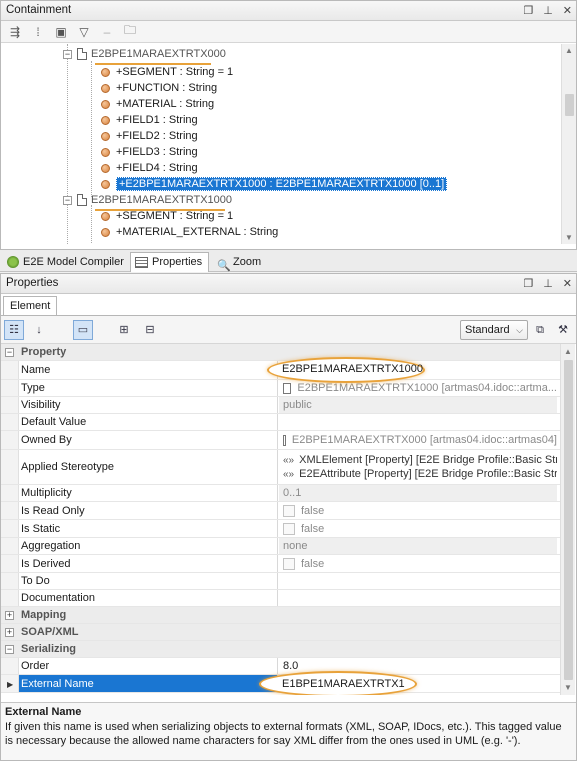 The width and height of the screenshot is (577, 761). What do you see at coordinates (281, 666) in the screenshot?
I see `row-order: Order 8.0` at bounding box center [281, 666].